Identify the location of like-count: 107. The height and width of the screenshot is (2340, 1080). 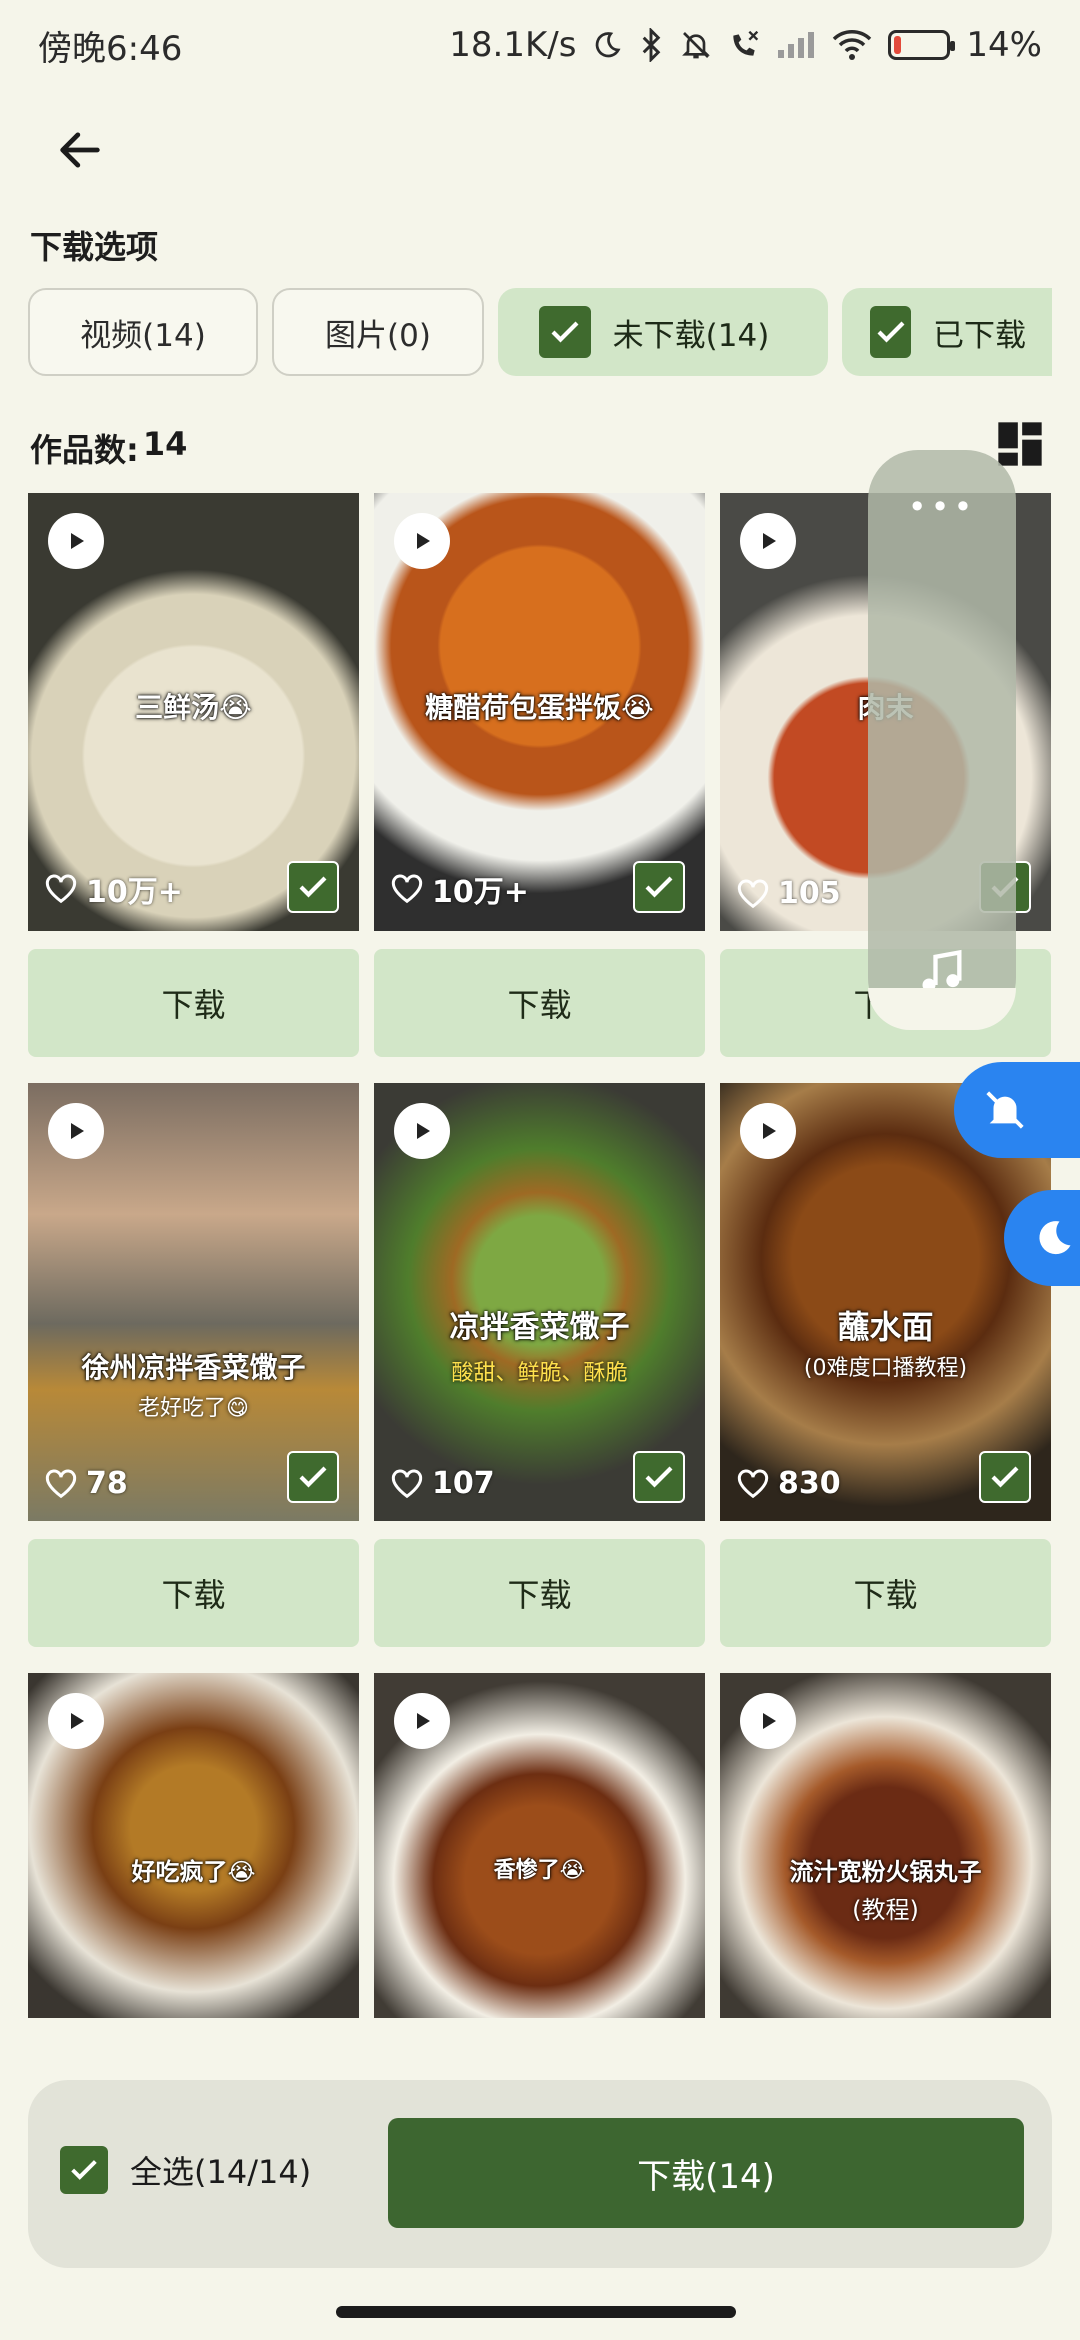
(463, 1483).